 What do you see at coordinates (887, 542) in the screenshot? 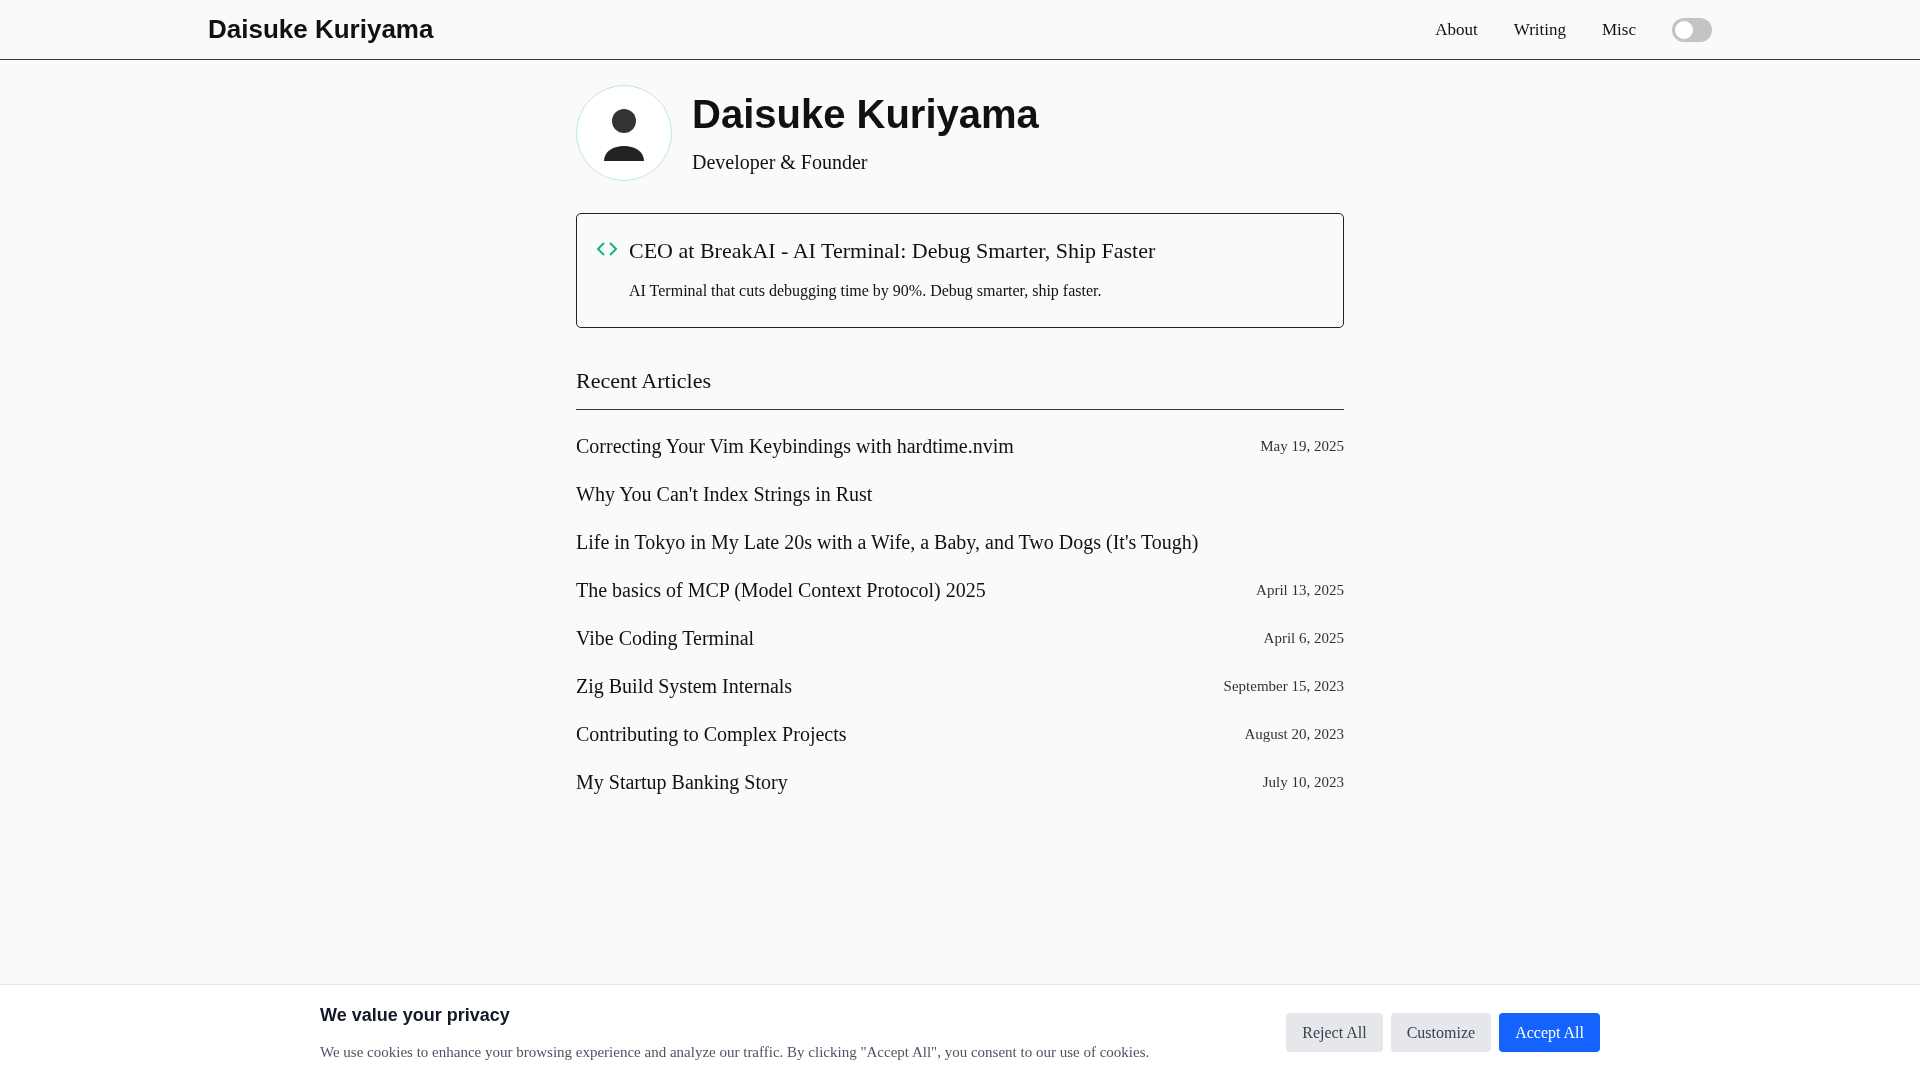
I see `article-link: Life in Tokyo in My Late 20s with a Wife, a Baby, and Two Dogs (It's Tough)` at bounding box center [887, 542].